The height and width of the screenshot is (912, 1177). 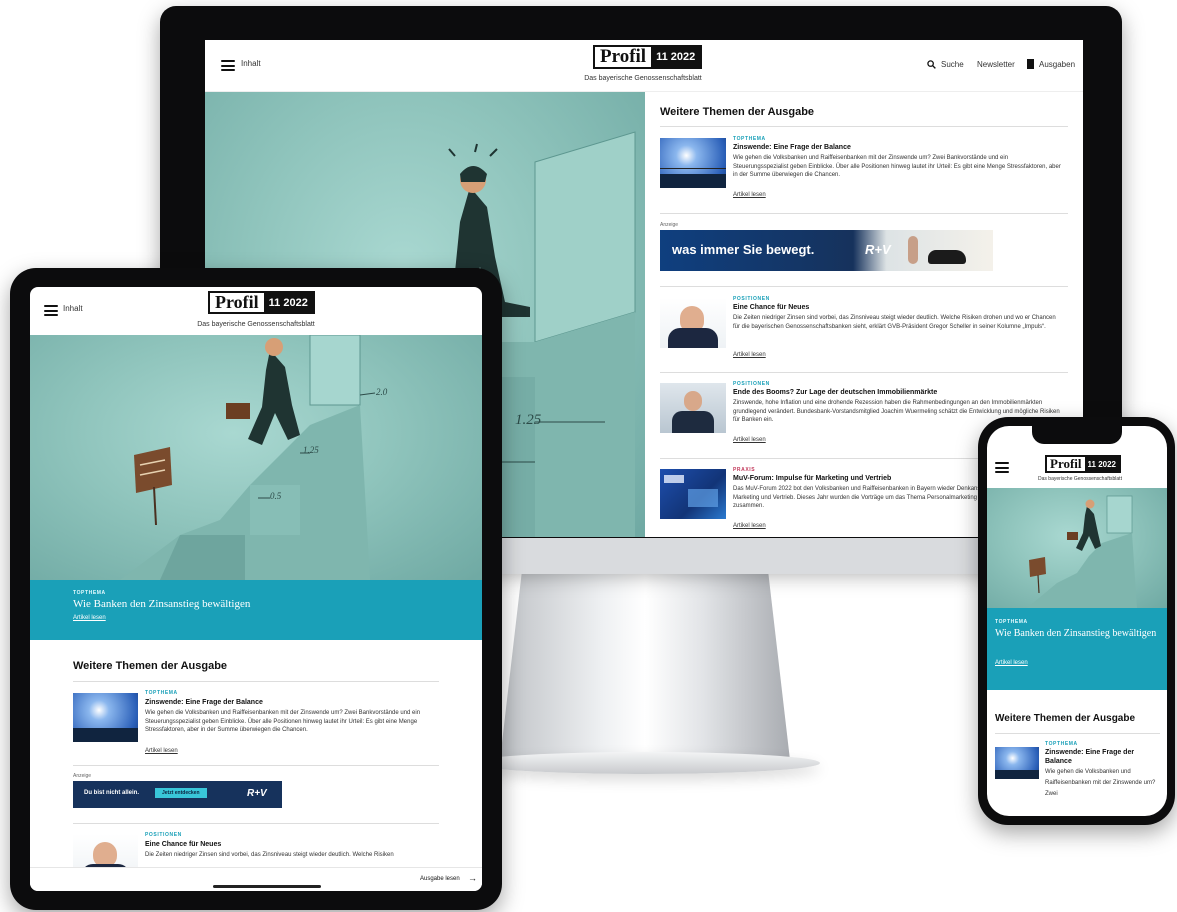 I want to click on newsletter-link: Newsletter, so click(x=996, y=64).